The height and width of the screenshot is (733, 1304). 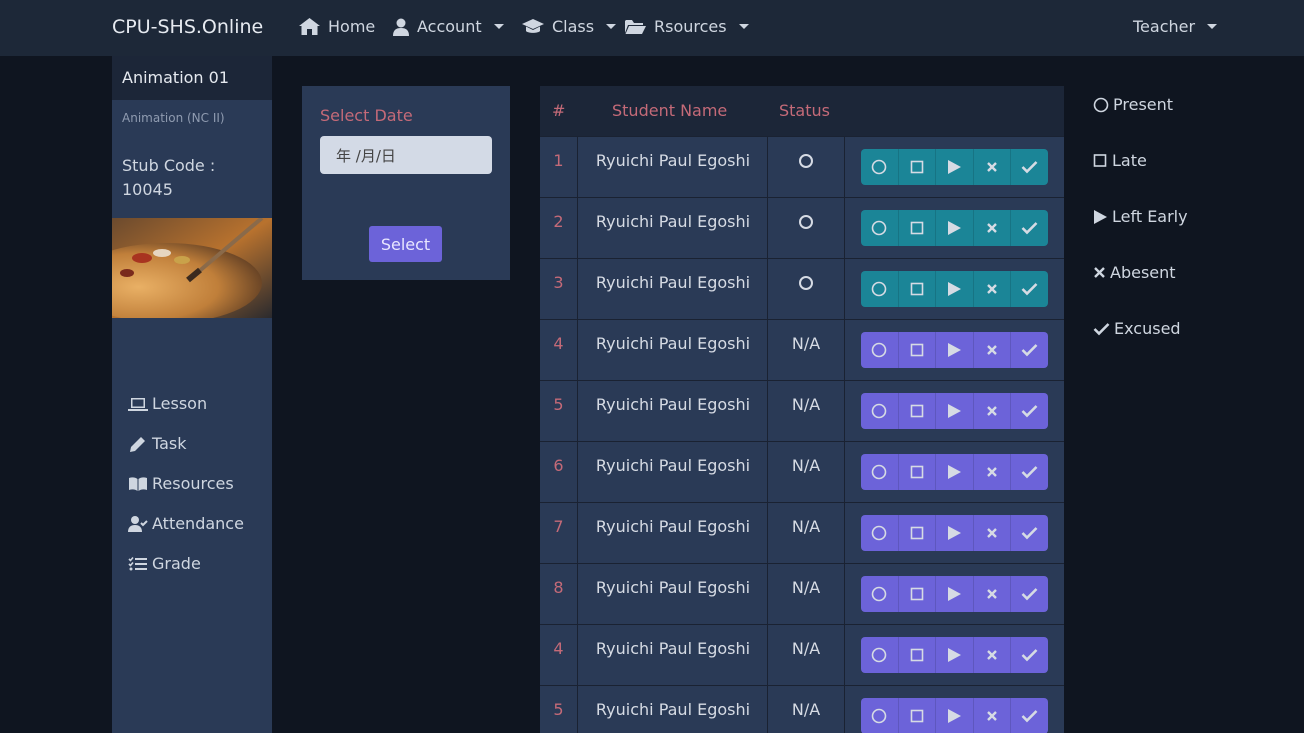 I want to click on nav-account: Account, so click(x=448, y=26).